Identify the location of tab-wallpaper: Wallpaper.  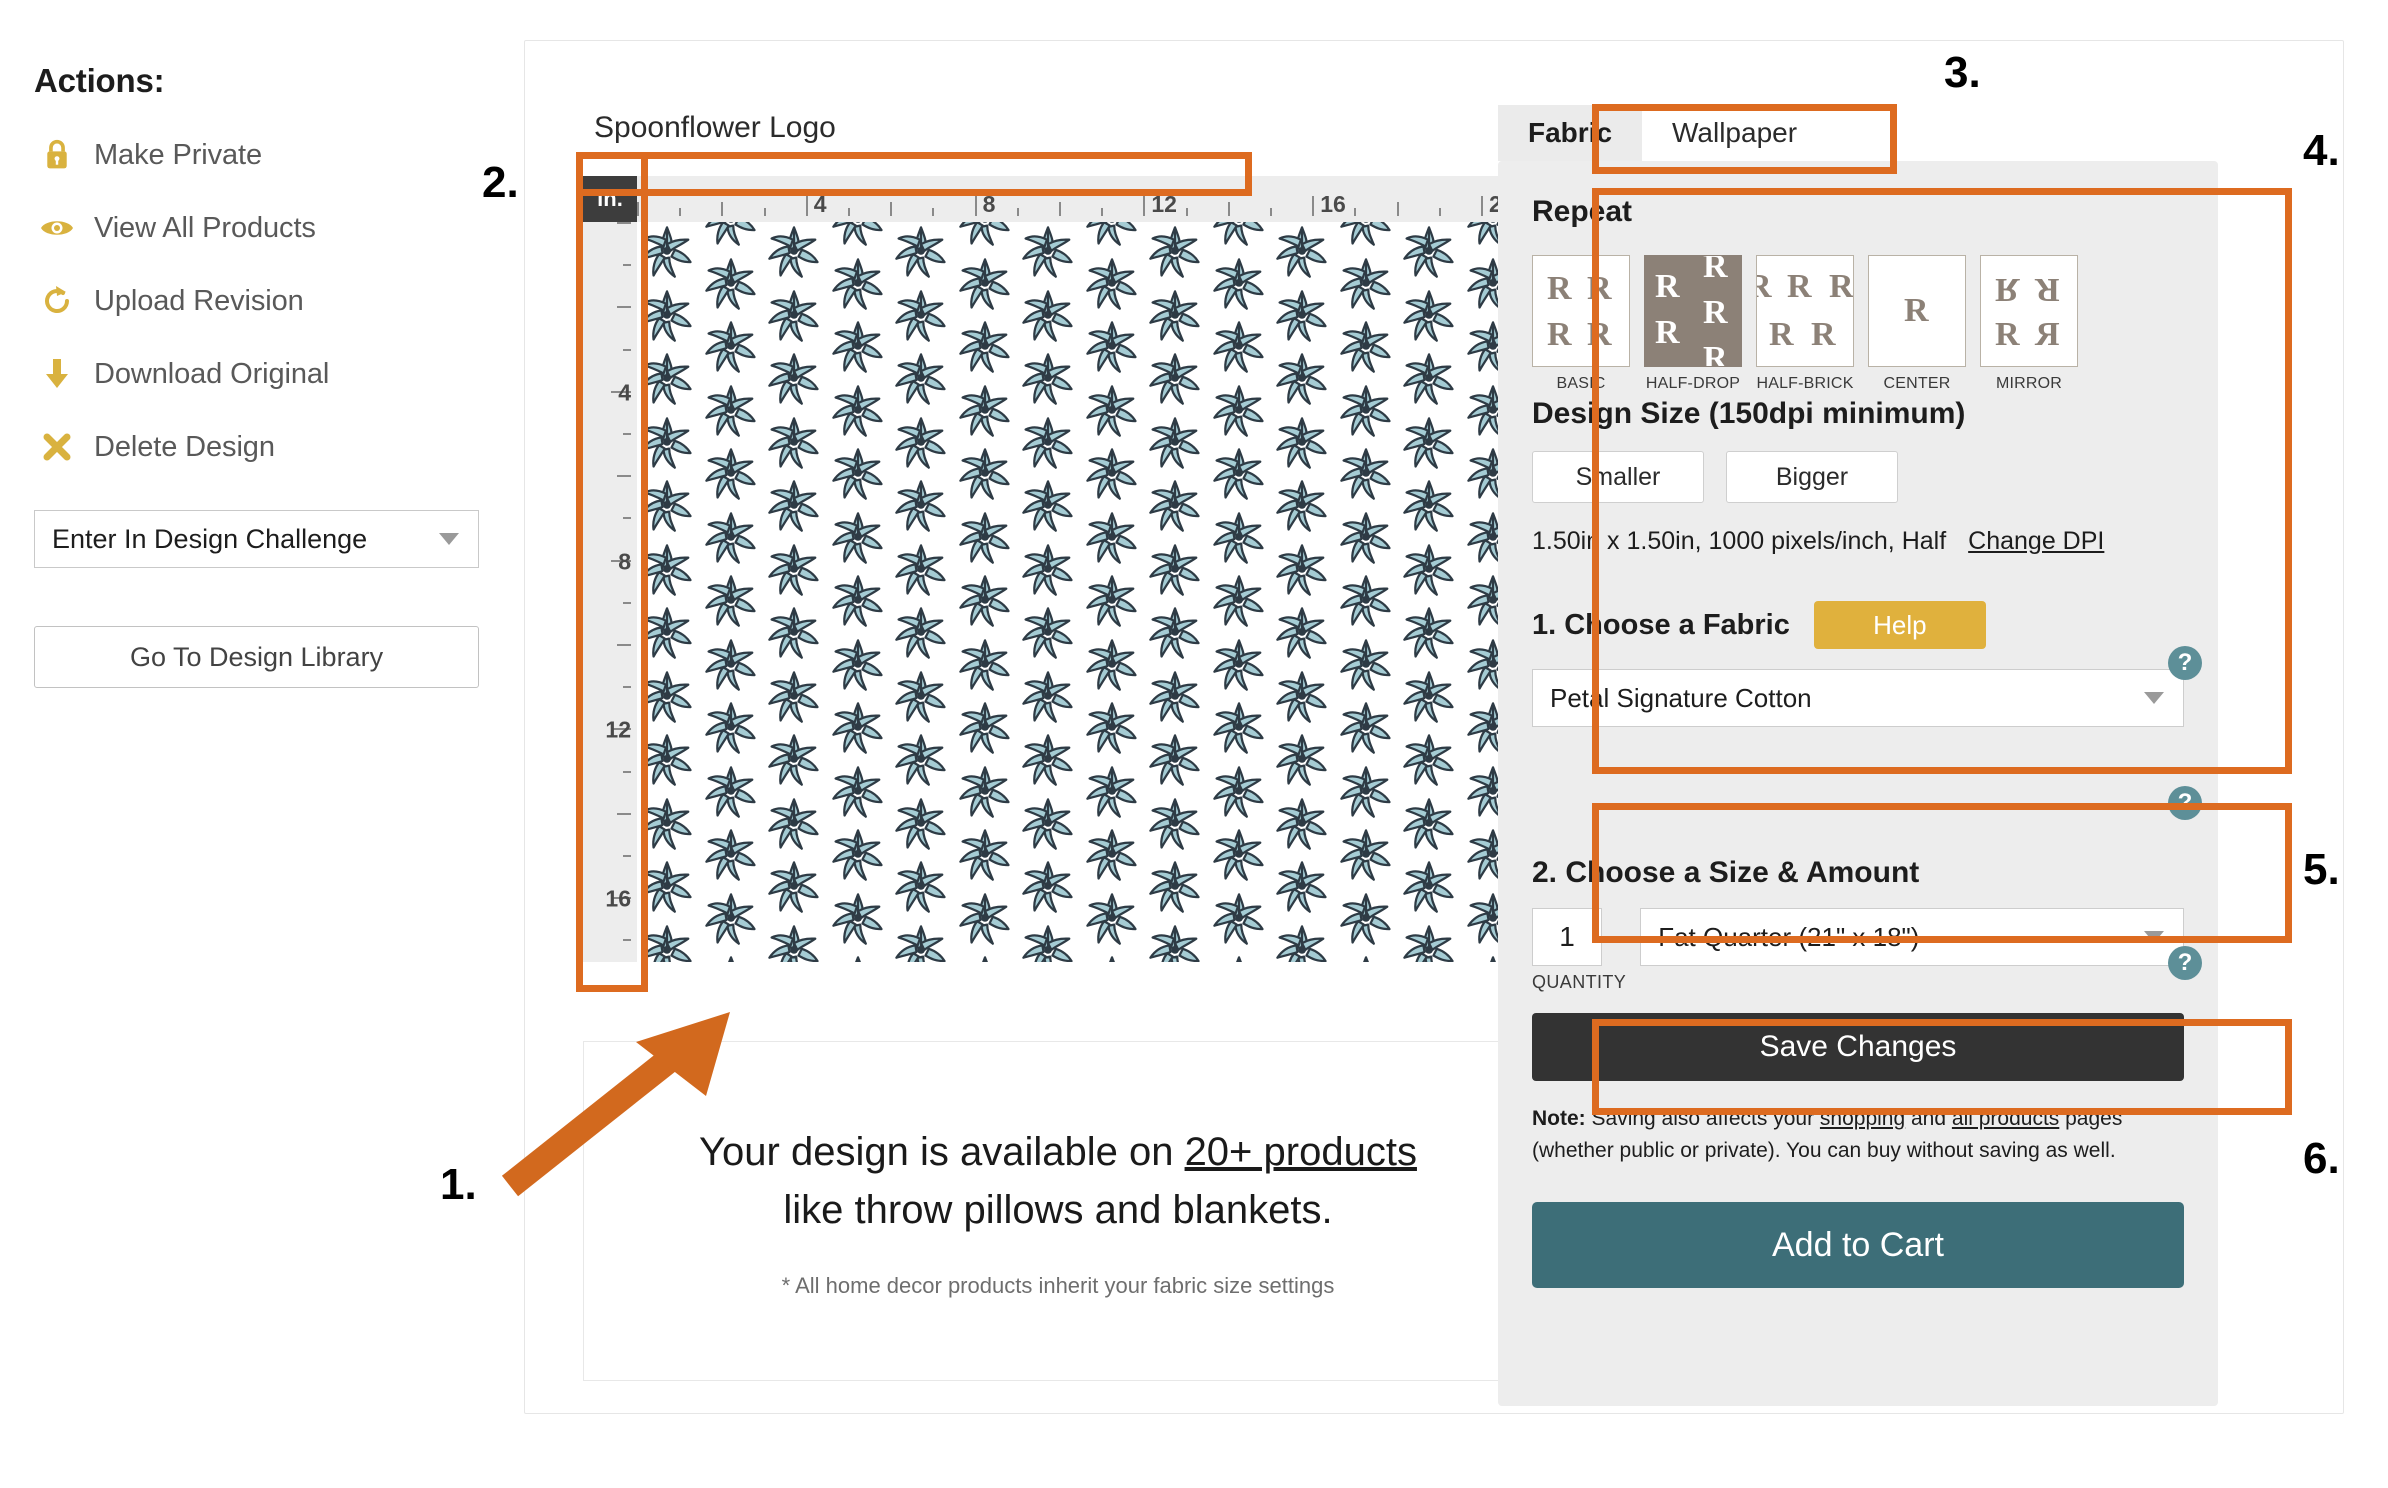
(1735, 133).